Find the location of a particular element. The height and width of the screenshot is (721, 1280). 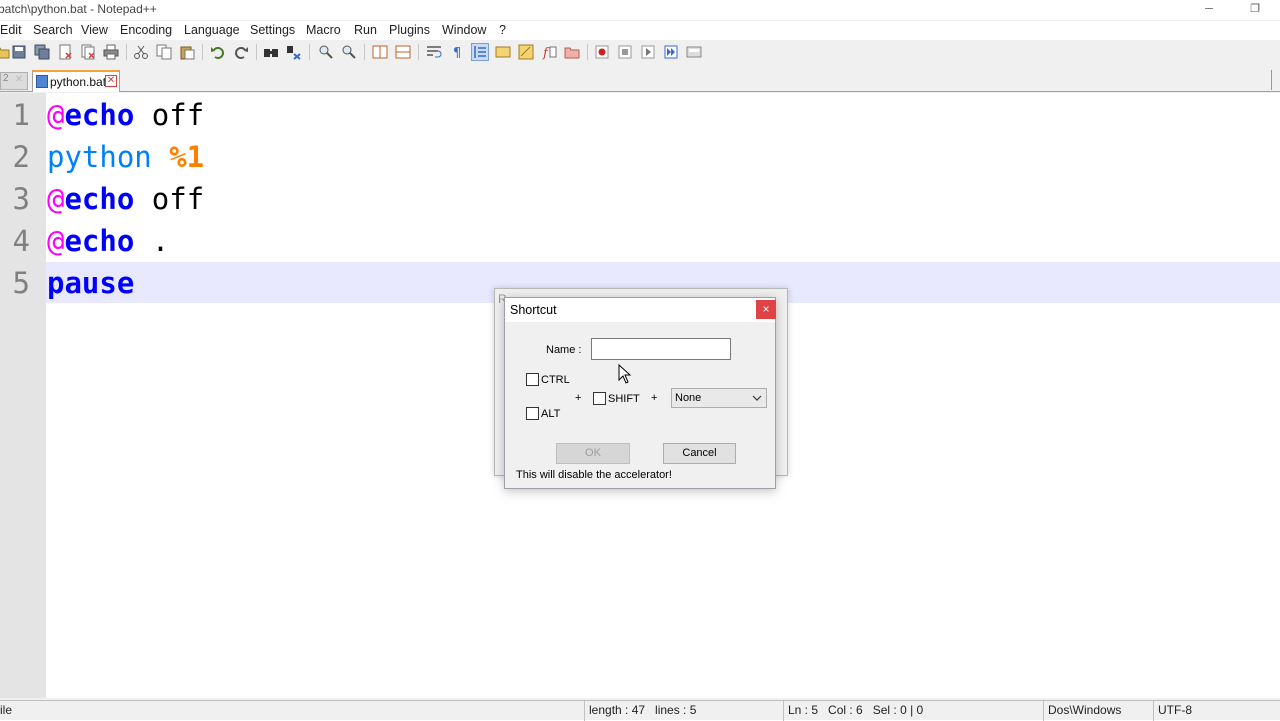

menu-help: ? is located at coordinates (502, 30).